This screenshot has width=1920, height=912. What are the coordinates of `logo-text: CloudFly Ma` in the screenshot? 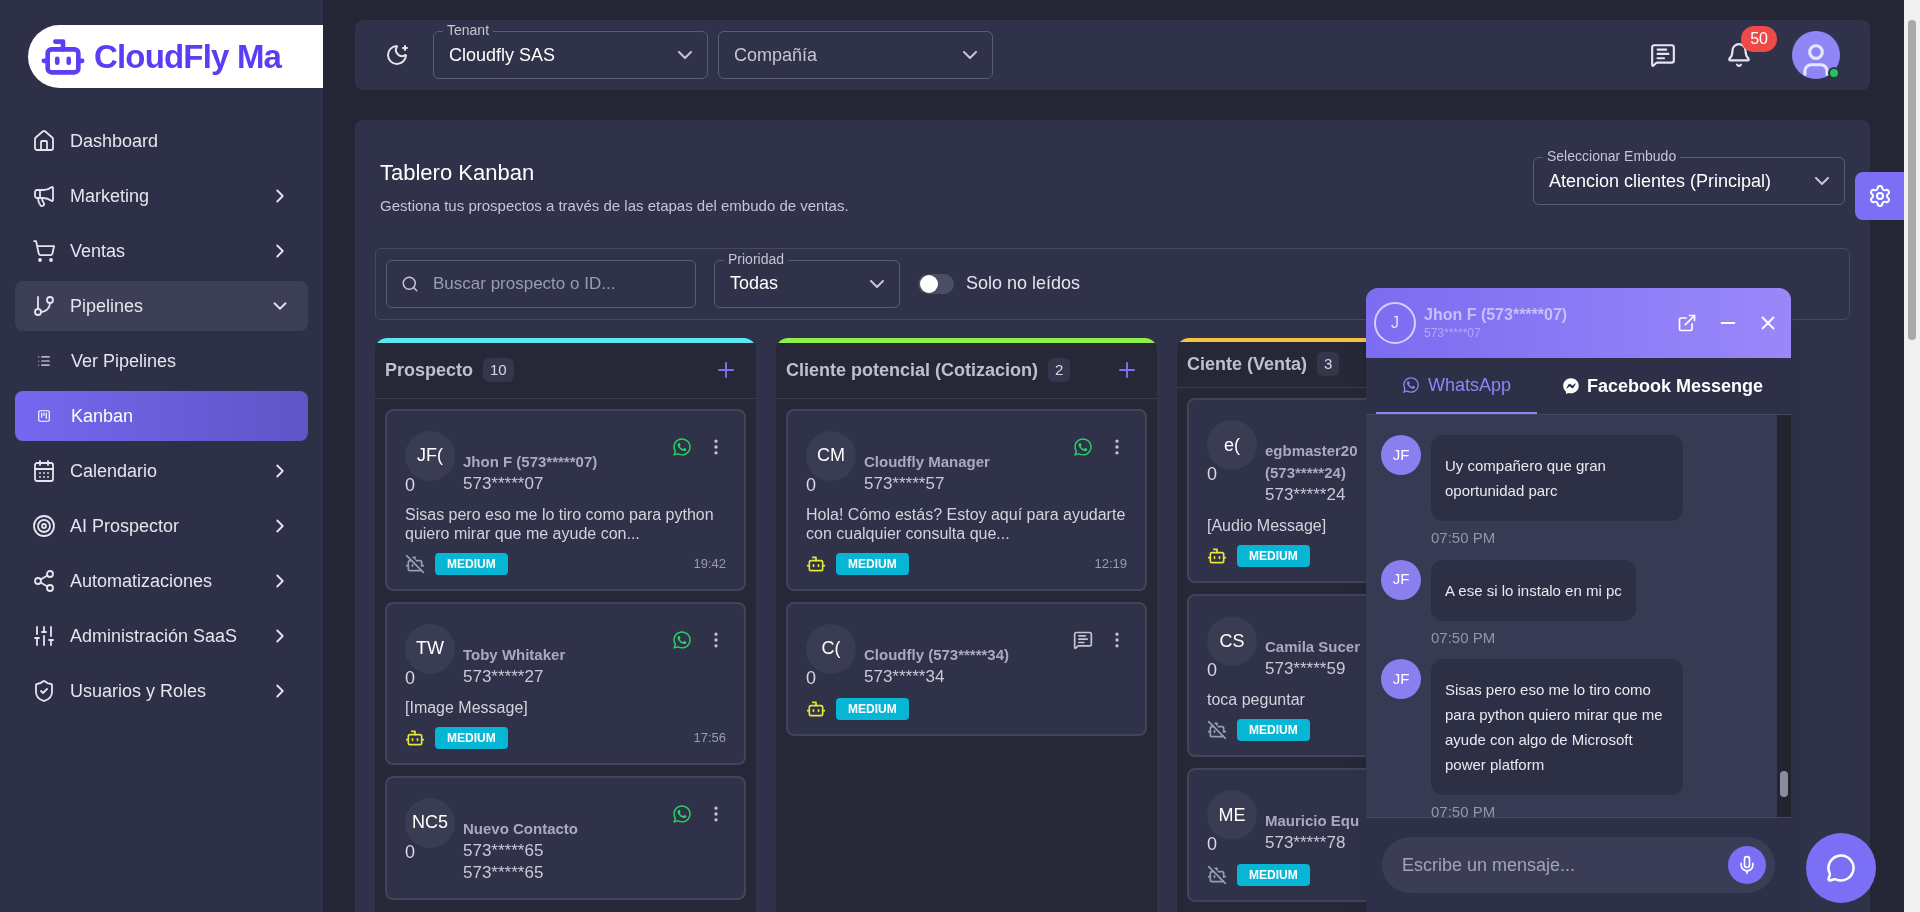 It's located at (188, 56).